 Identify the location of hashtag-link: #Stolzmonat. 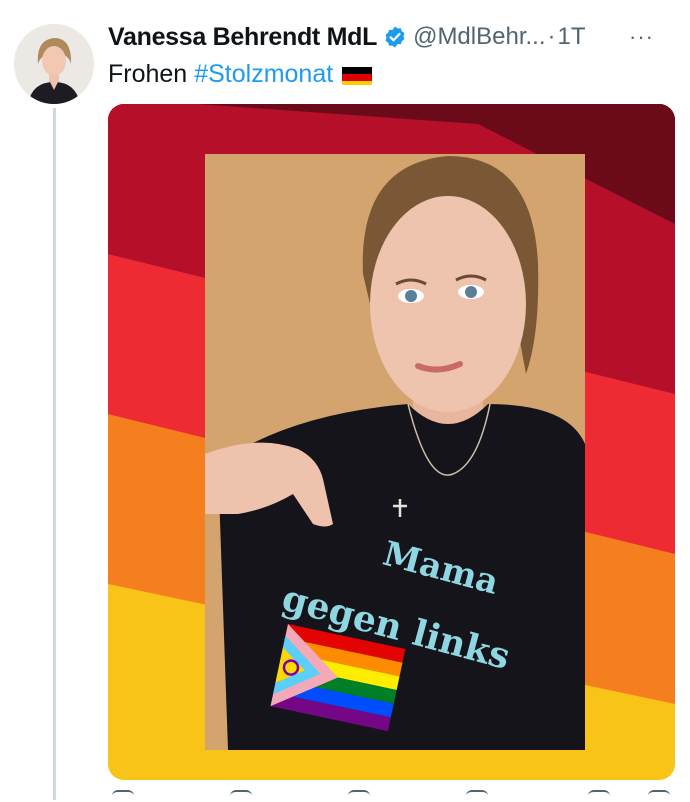
(263, 74).